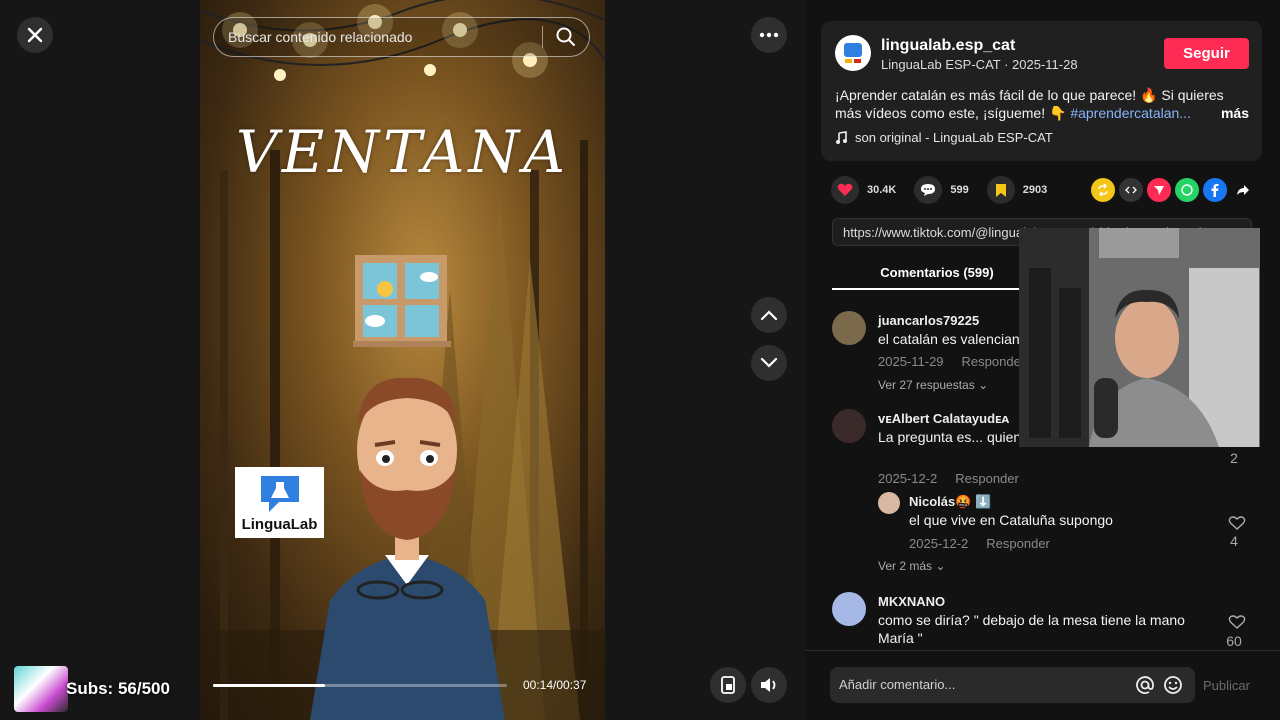 The height and width of the screenshot is (720, 1280). I want to click on like-button: 30.4K, so click(863, 190).